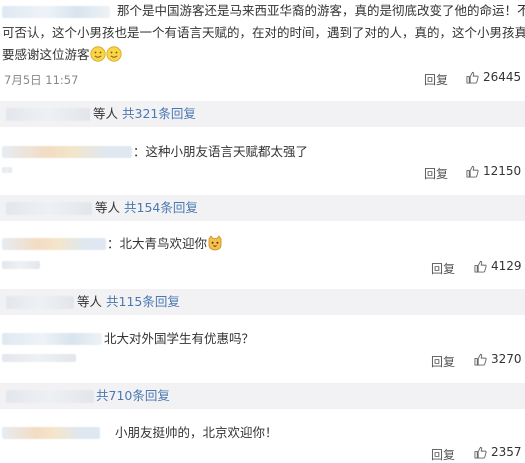 The image size is (525, 463). I want to click on like-count: 4129, so click(506, 266).